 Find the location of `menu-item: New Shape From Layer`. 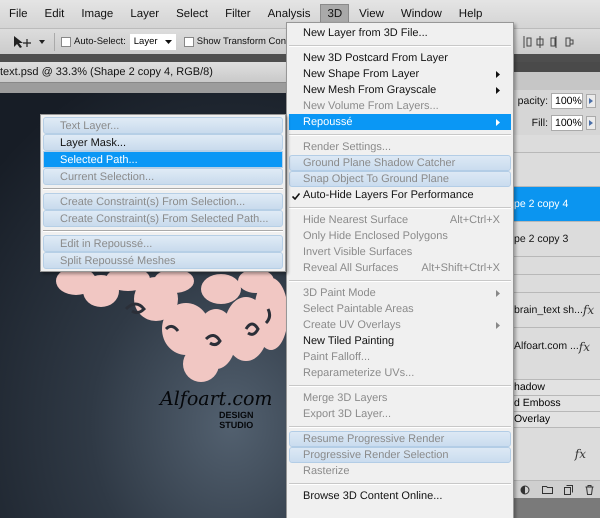

menu-item: New Shape From Layer is located at coordinates (400, 74).